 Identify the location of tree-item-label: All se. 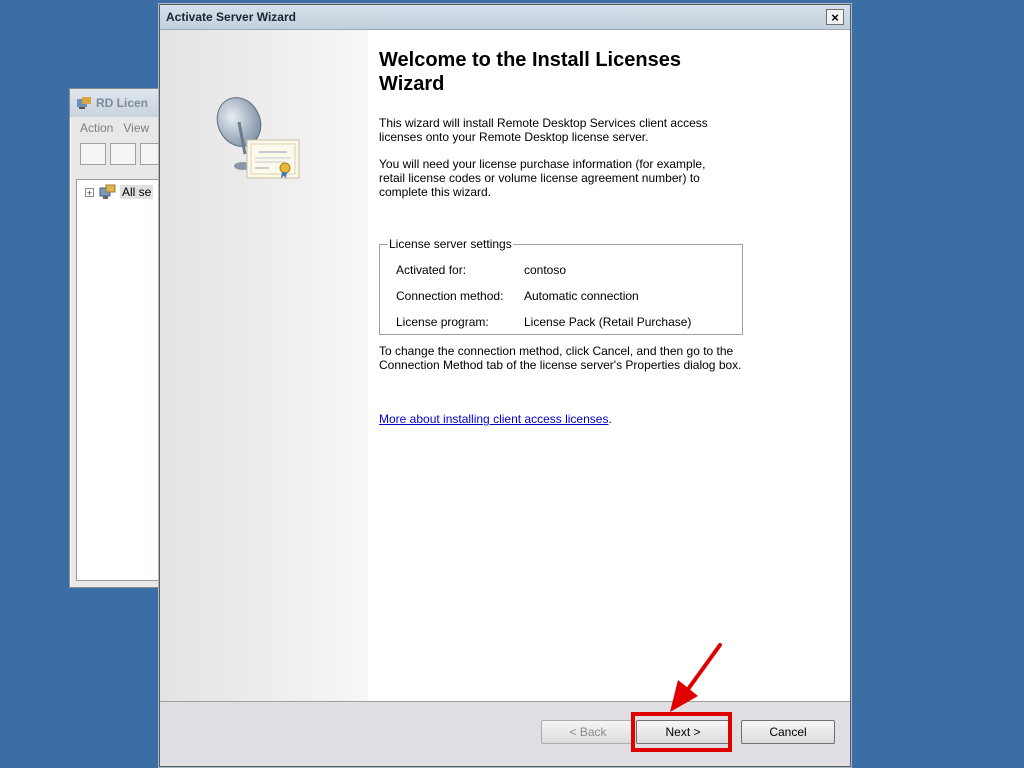
(137, 192).